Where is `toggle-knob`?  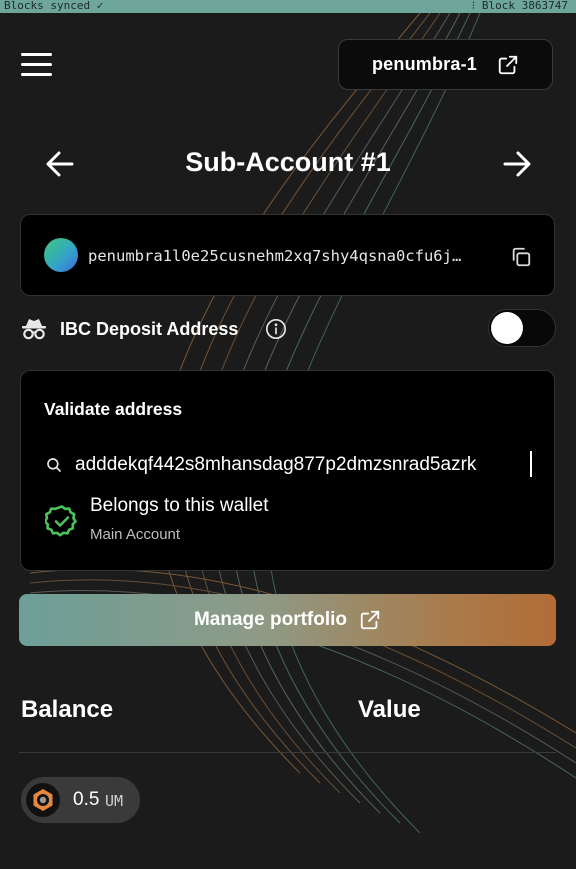
toggle-knob is located at coordinates (507, 328).